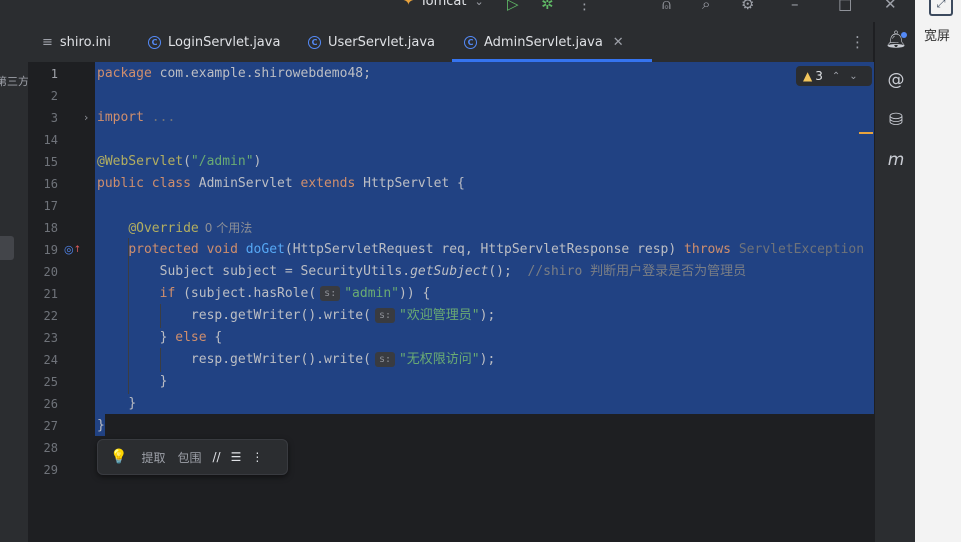 The image size is (961, 542). I want to click on tab-admin-servlet: C AdminServlet.java ✕, so click(552, 42).